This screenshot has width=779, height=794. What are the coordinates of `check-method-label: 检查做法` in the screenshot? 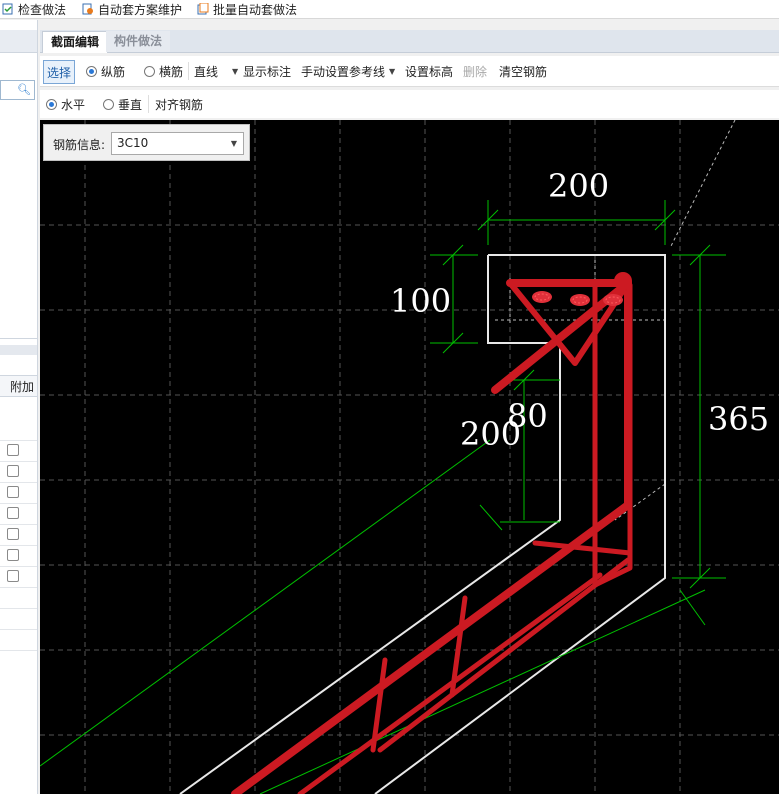 It's located at (42, 9).